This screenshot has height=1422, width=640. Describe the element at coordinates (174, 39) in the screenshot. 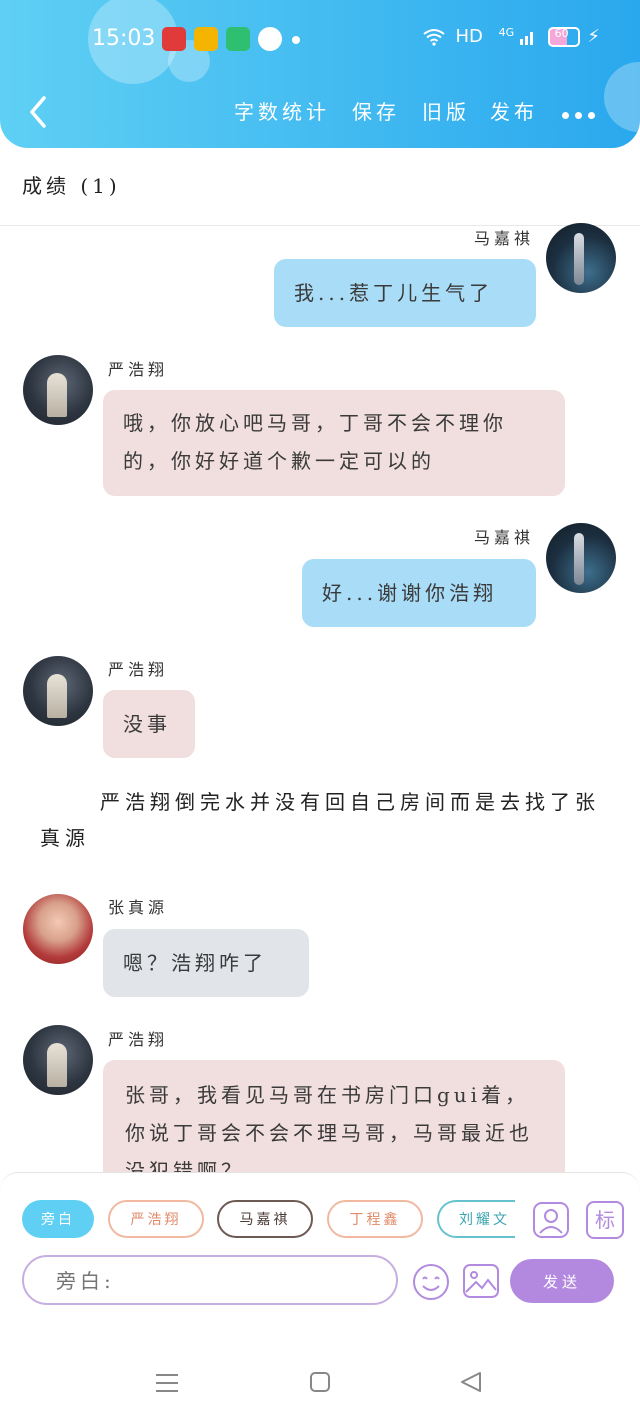

I see `app-notification-icon` at that location.